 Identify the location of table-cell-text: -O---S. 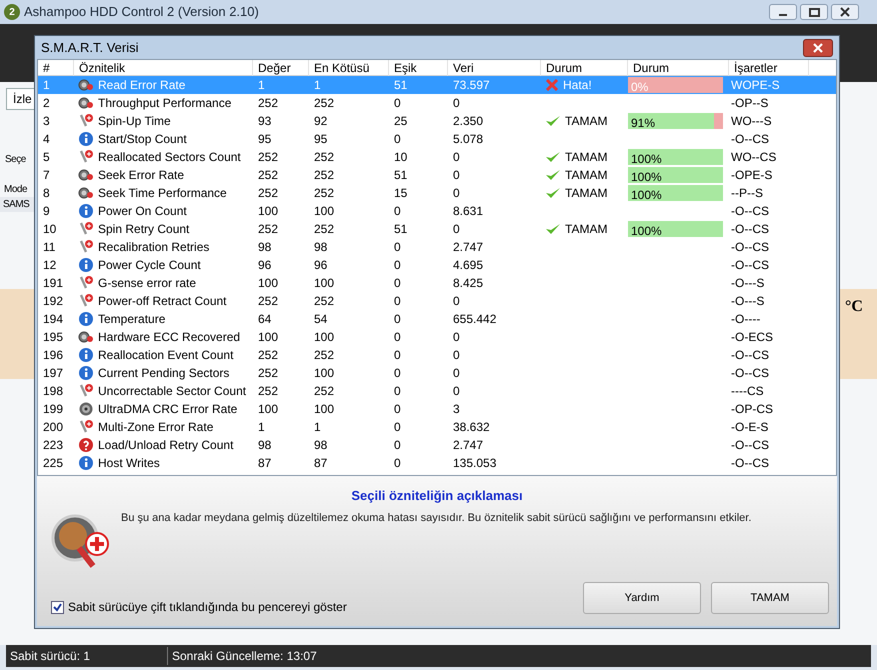
(748, 283).